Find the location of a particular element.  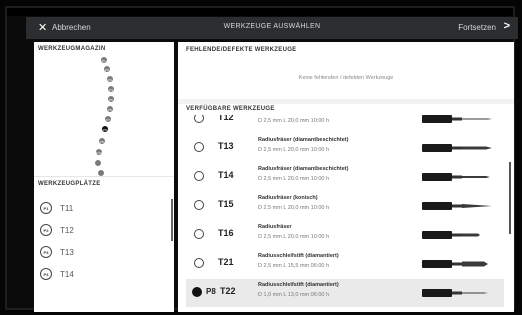

magazine-slot-label: P6 is located at coordinates (110, 109).